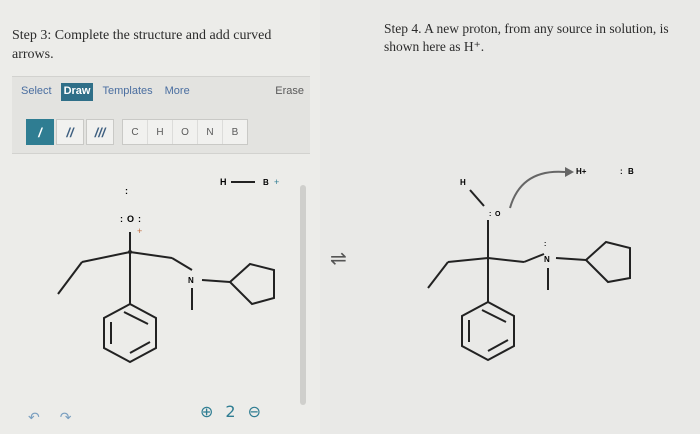 This screenshot has height=434, width=700. I want to click on b-lone-pair: :, so click(621, 171).